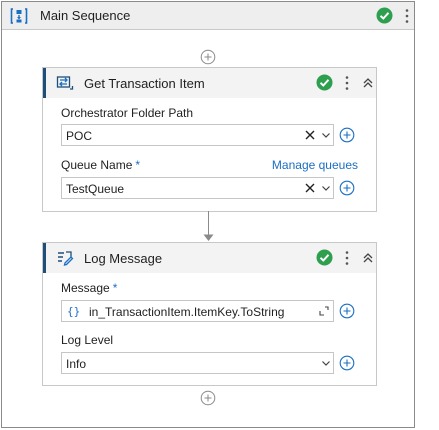 The image size is (439, 430). Describe the element at coordinates (19, 16) in the screenshot. I see `sequence-icon` at that location.